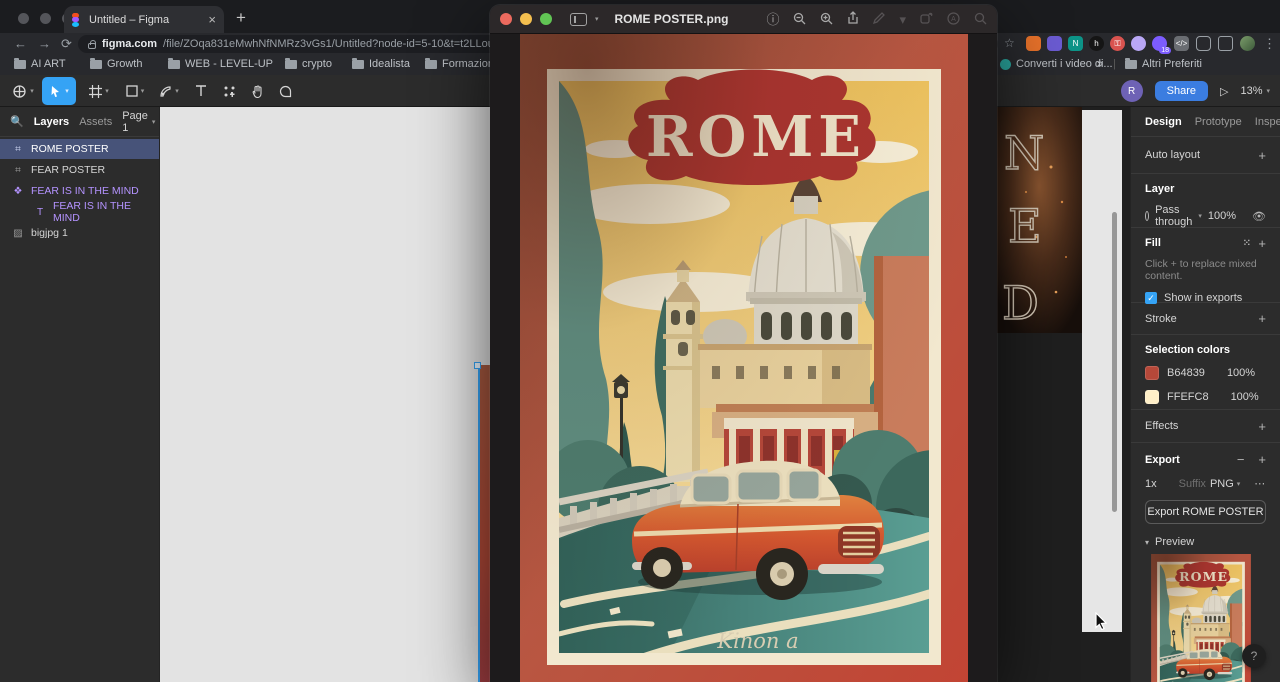 This screenshot has height=682, width=1280. Describe the element at coordinates (138, 122) in the screenshot. I see `page-selector: Page 1 ▾` at that location.